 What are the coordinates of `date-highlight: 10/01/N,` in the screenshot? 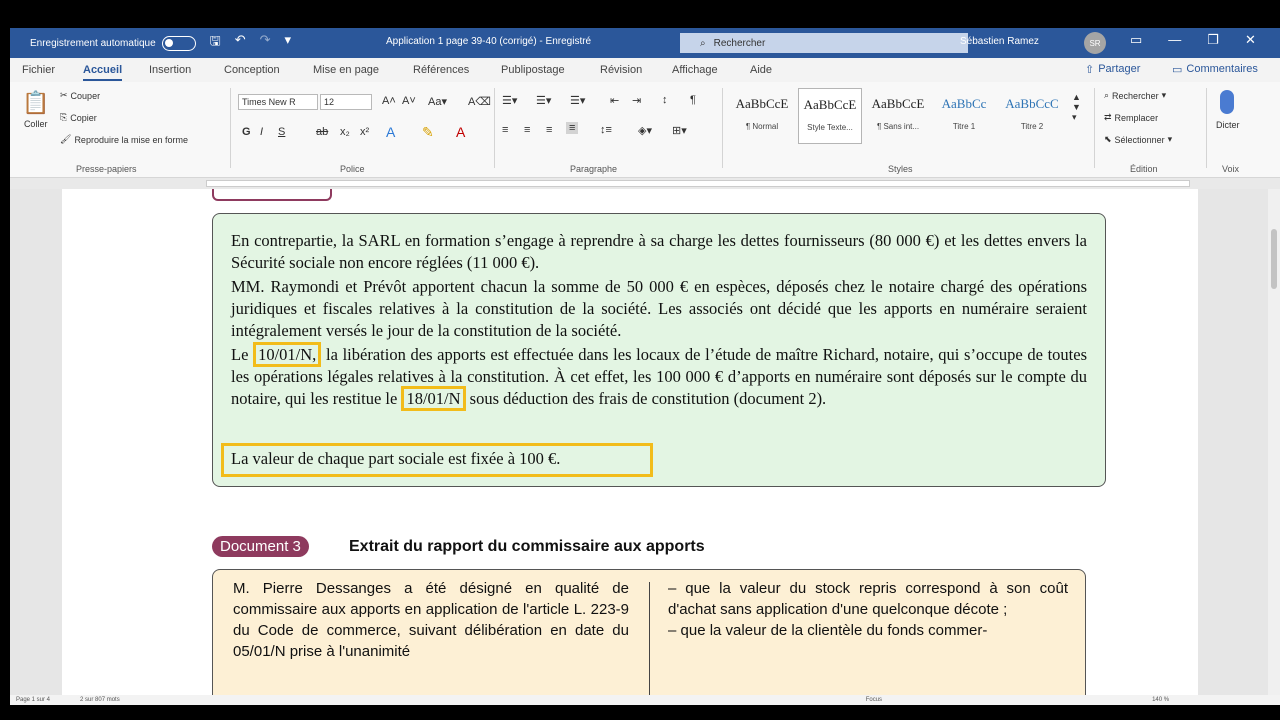 It's located at (287, 354).